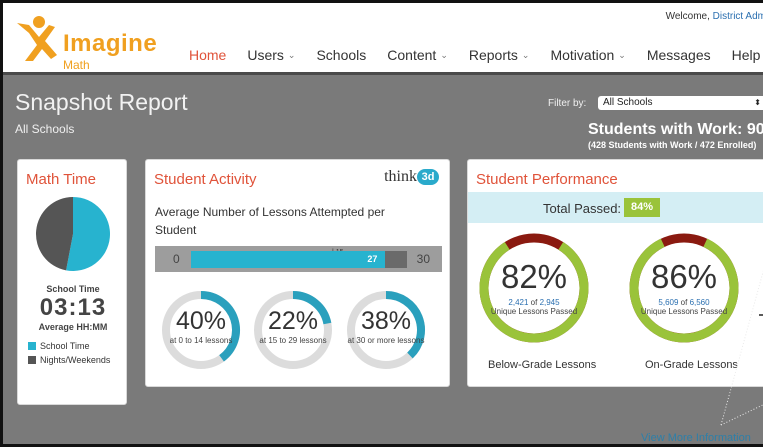  What do you see at coordinates (423, 259) in the screenshot?
I see `bar-max: 30` at bounding box center [423, 259].